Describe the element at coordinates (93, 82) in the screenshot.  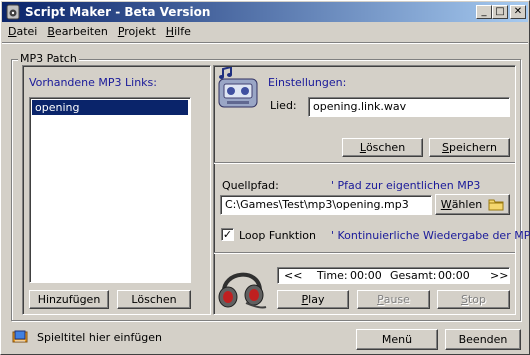
I see `links-heading: Vorhandene MP3 Links:` at that location.